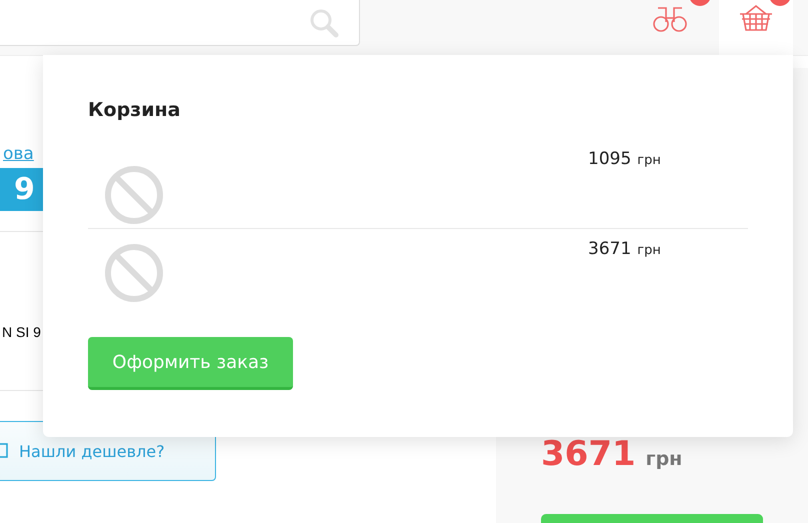 The image size is (808, 523). What do you see at coordinates (18, 154) in the screenshot?
I see `category-link: ова` at bounding box center [18, 154].